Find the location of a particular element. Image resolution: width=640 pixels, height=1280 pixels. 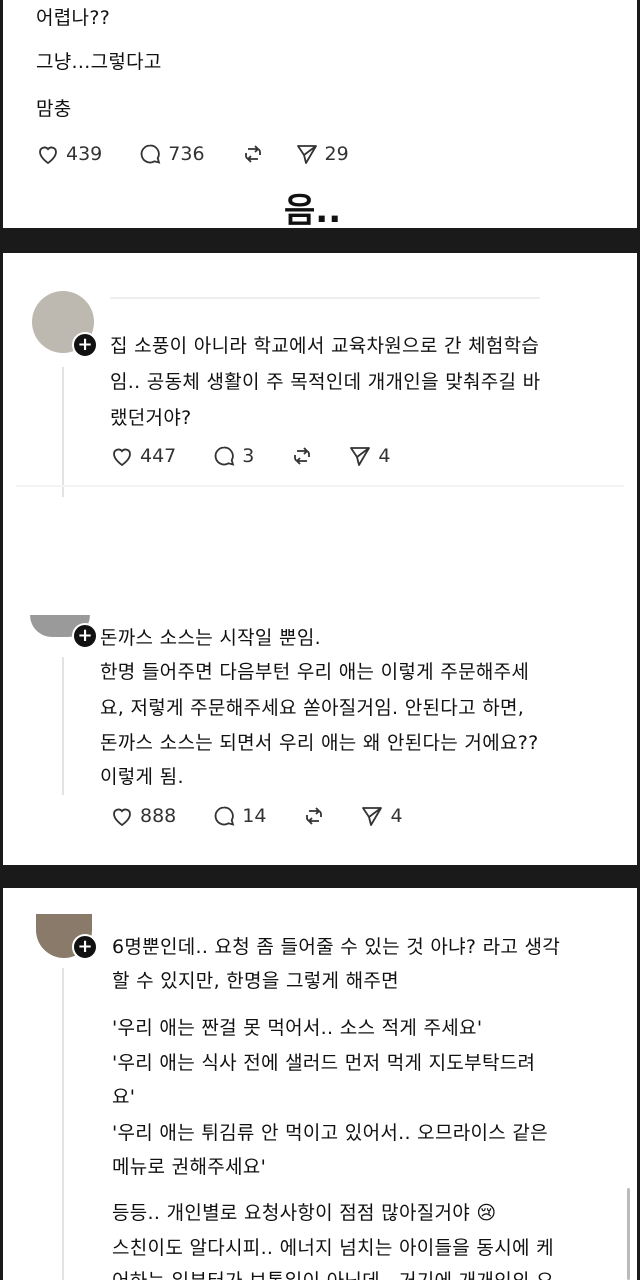

comment-text-line: 6명뿐인데.. 요청 좀 들어줄 수 있는 것 아냐? 라고 생각 is located at coordinates (336, 947).